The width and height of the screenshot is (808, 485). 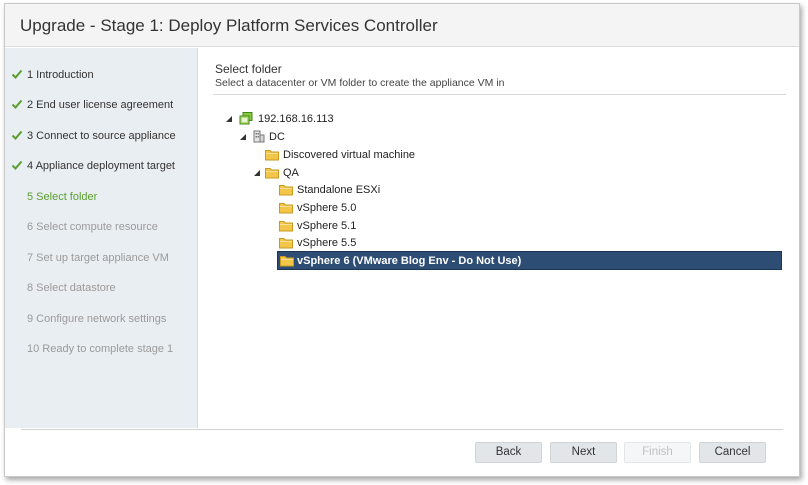 What do you see at coordinates (291, 173) in the screenshot?
I see `tree-node-label: QA` at bounding box center [291, 173].